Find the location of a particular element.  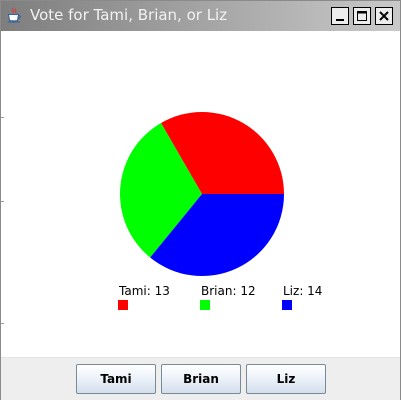

legend-label-liz: Liz: 14 is located at coordinates (303, 291).